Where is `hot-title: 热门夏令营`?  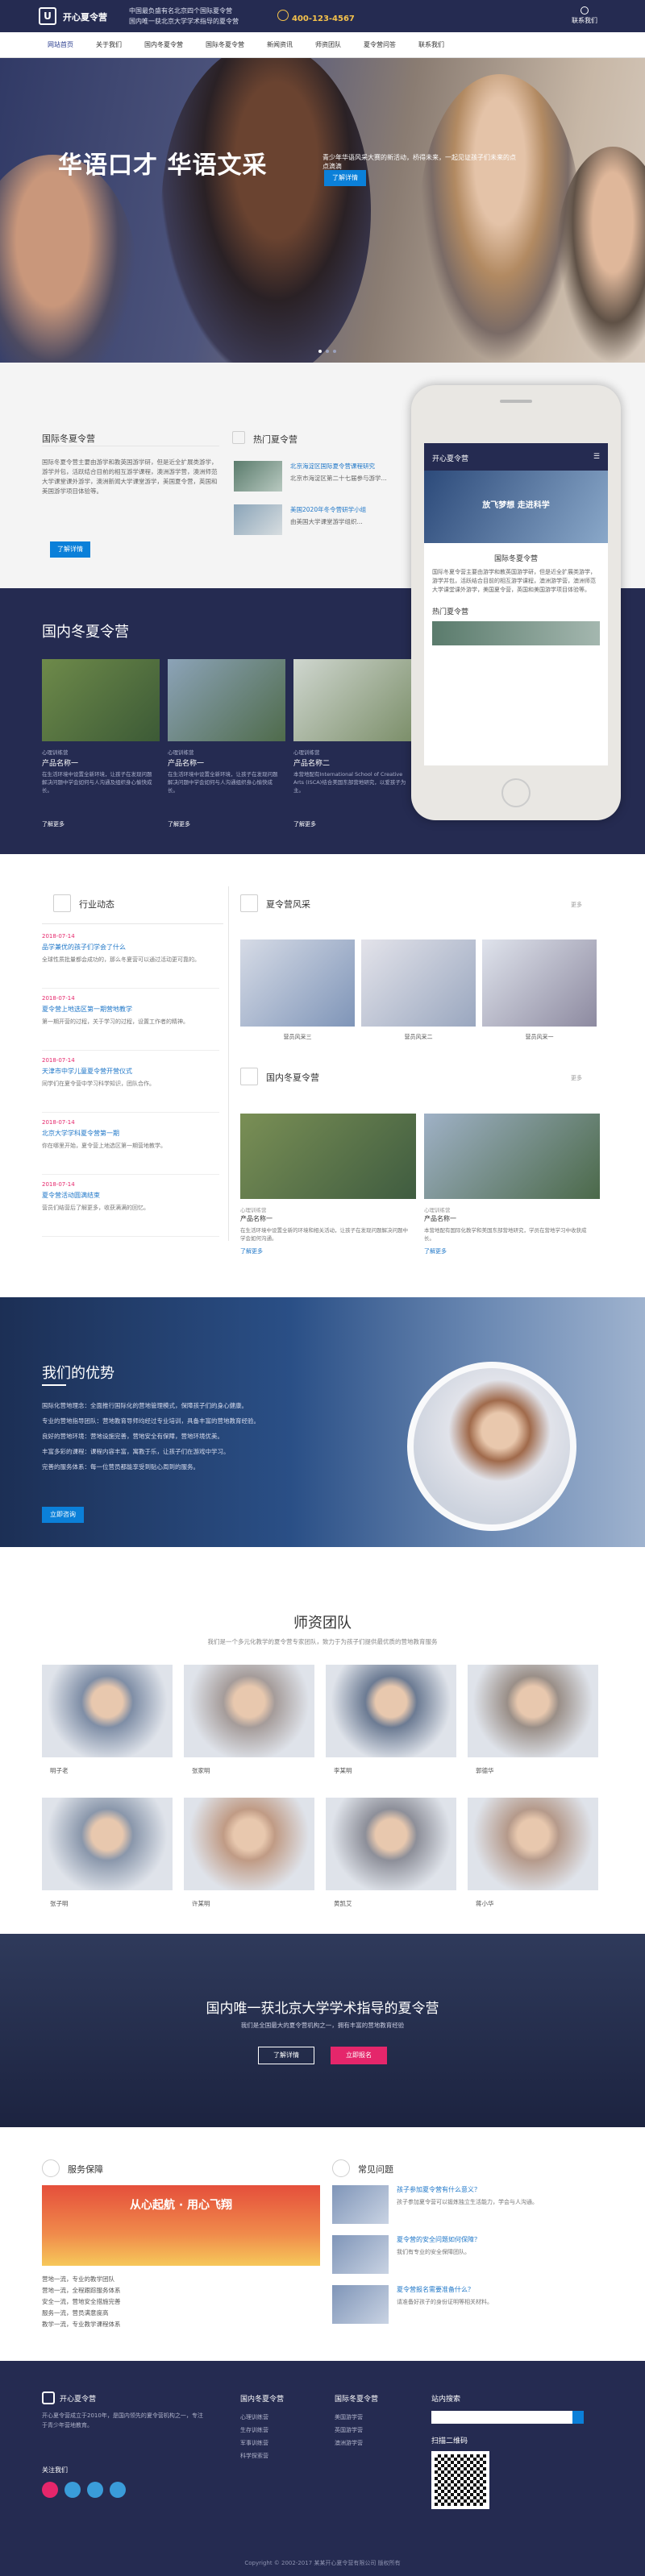
hot-title: 热门夏令营 is located at coordinates (275, 439).